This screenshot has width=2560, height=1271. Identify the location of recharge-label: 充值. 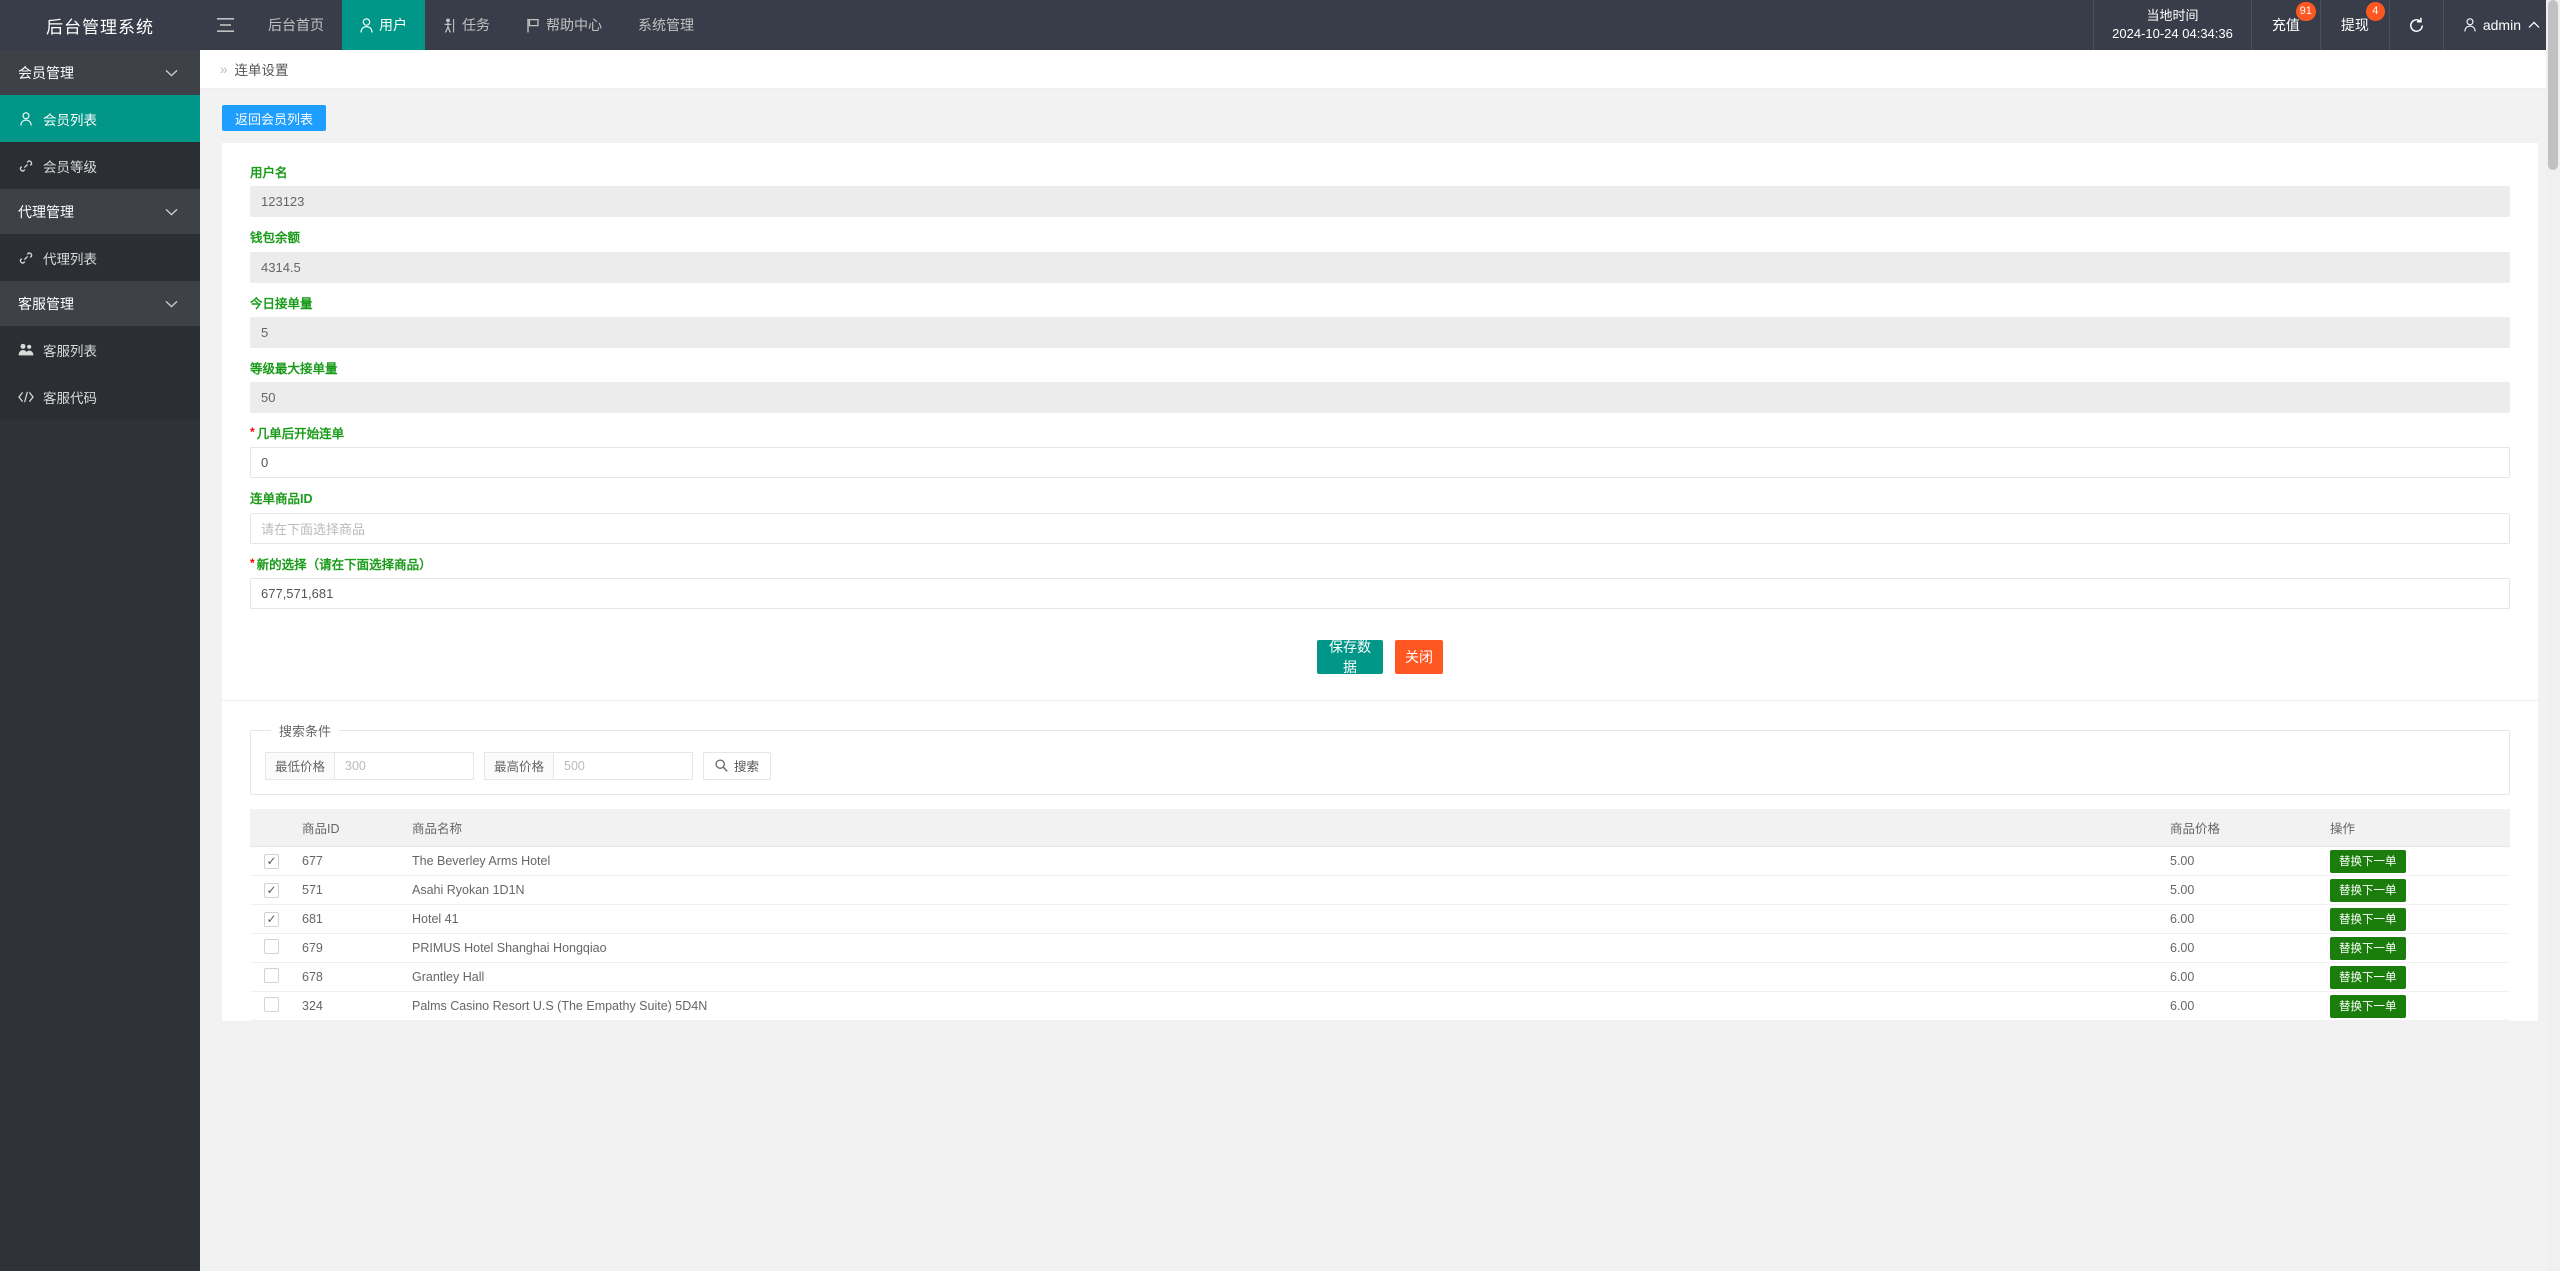
(2285, 25).